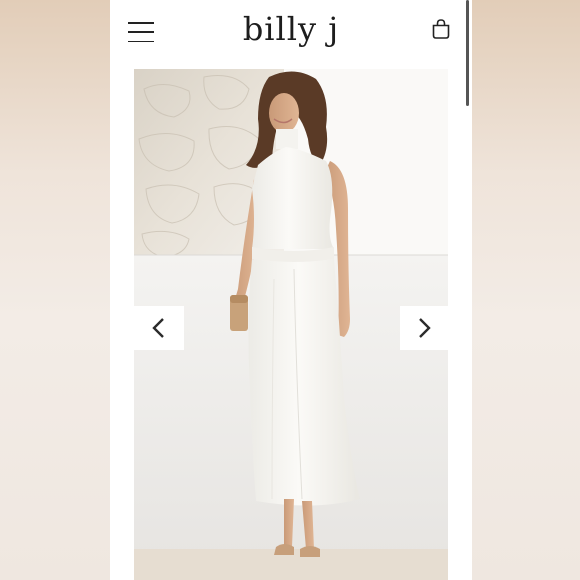 This screenshot has height=580, width=580. Describe the element at coordinates (441, 29) in the screenshot. I see `shopping-bag-icon` at that location.